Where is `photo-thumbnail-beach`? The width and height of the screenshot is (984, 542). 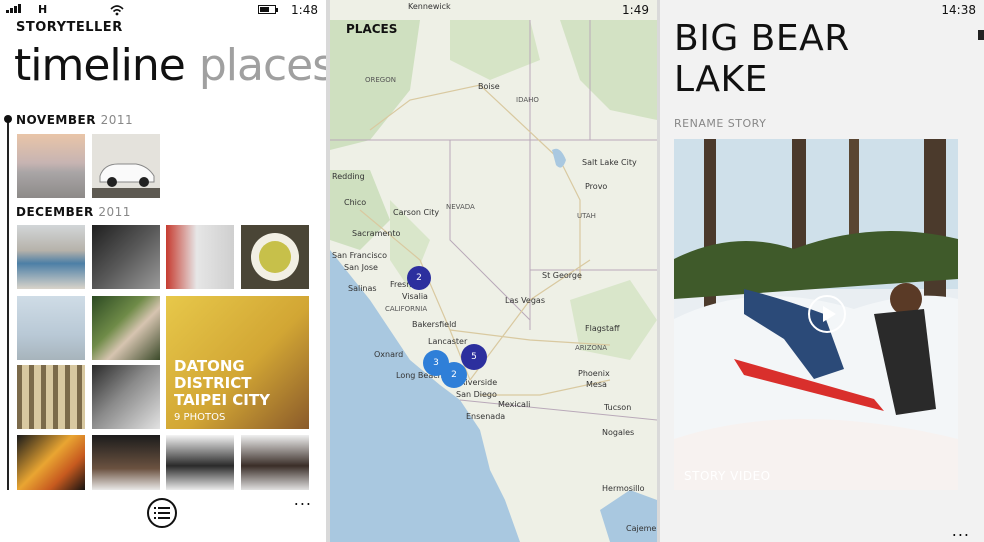
photo-thumbnail-beach is located at coordinates (51, 166).